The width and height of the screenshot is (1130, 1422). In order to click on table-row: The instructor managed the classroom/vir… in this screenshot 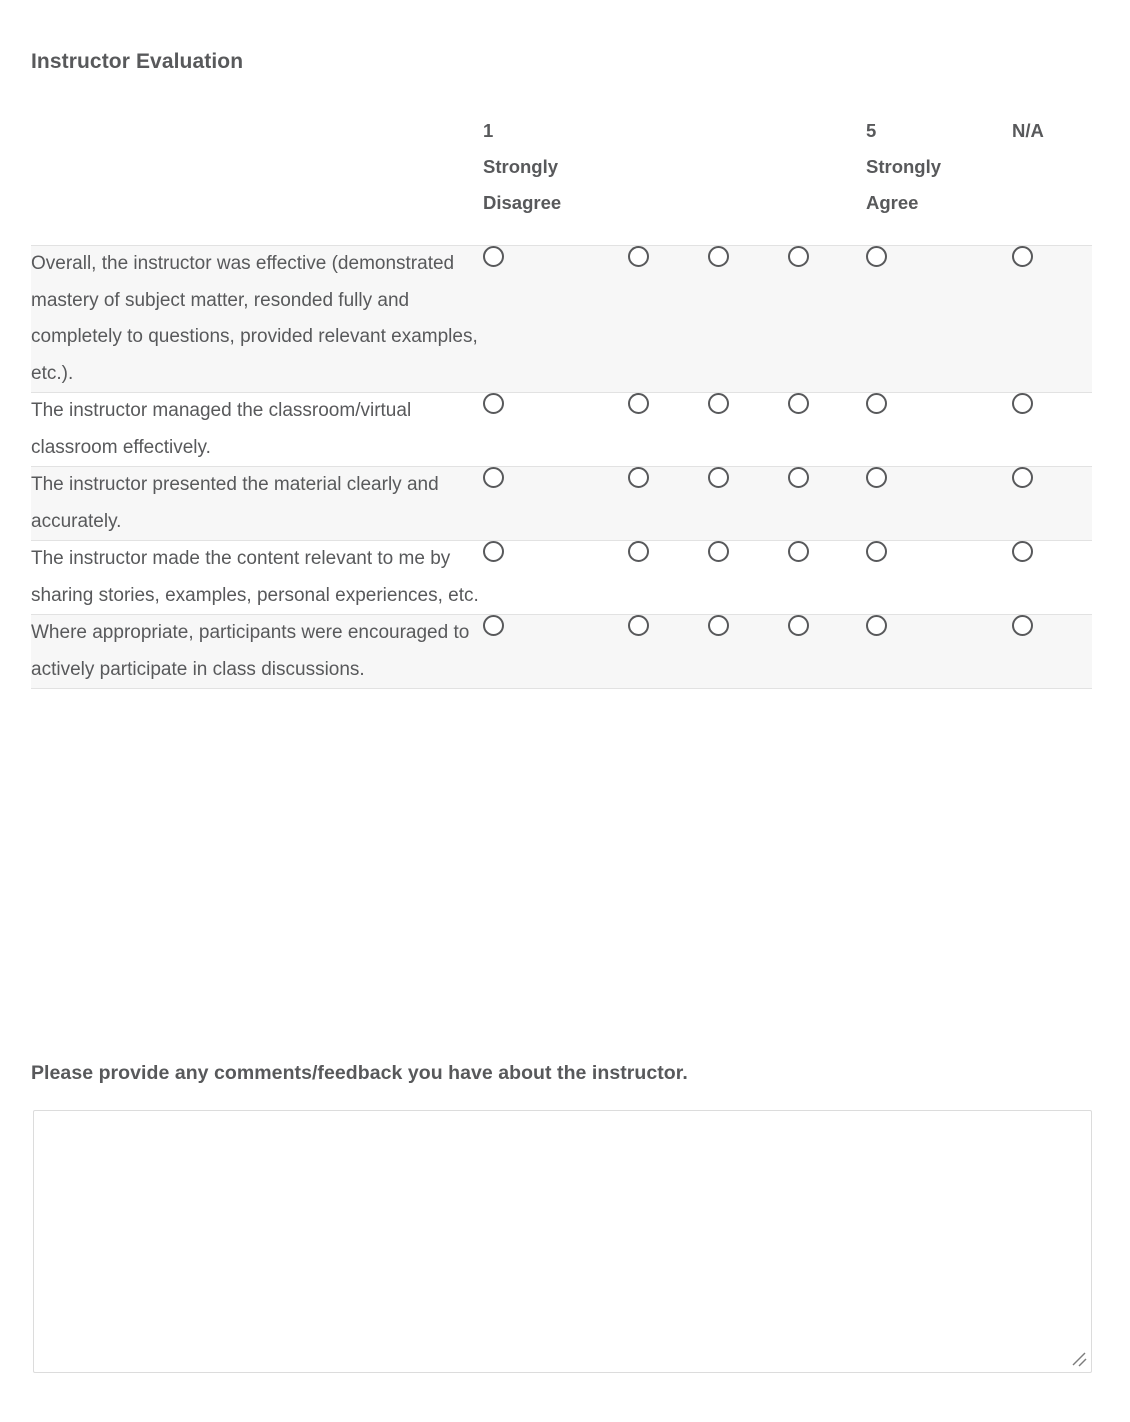, I will do `click(561, 429)`.